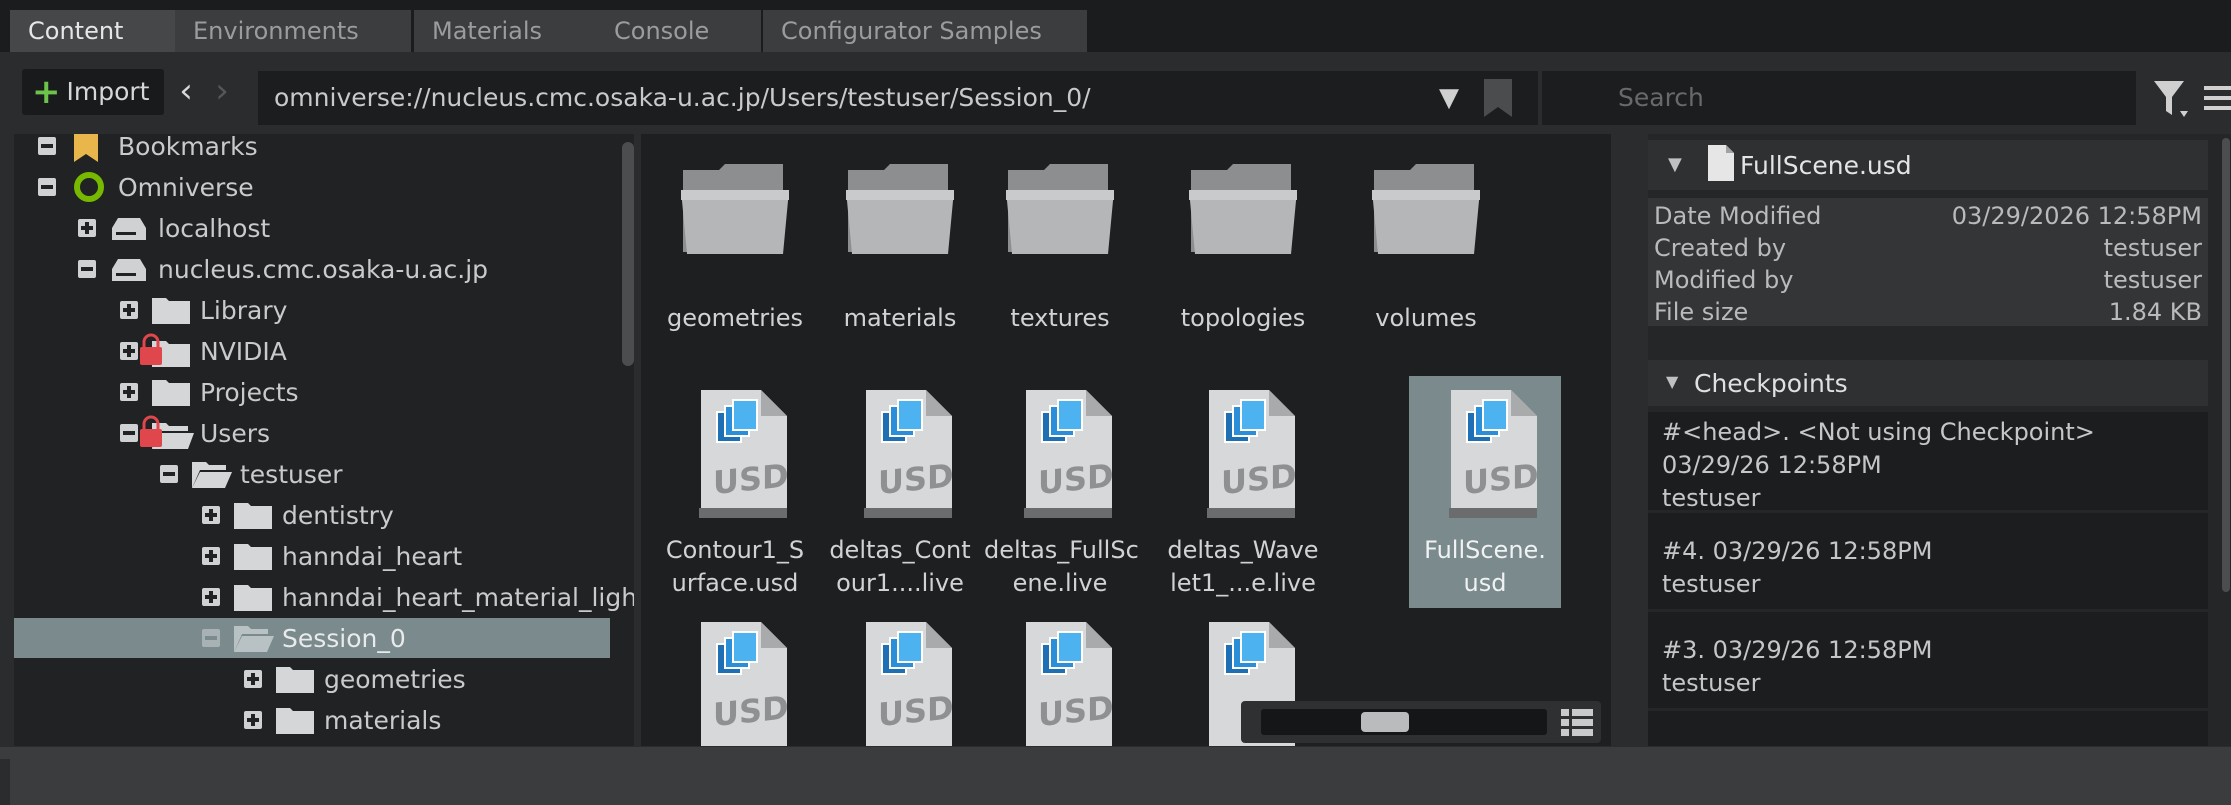  What do you see at coordinates (314, 310) in the screenshot?
I see `tree-item-library: Library` at bounding box center [314, 310].